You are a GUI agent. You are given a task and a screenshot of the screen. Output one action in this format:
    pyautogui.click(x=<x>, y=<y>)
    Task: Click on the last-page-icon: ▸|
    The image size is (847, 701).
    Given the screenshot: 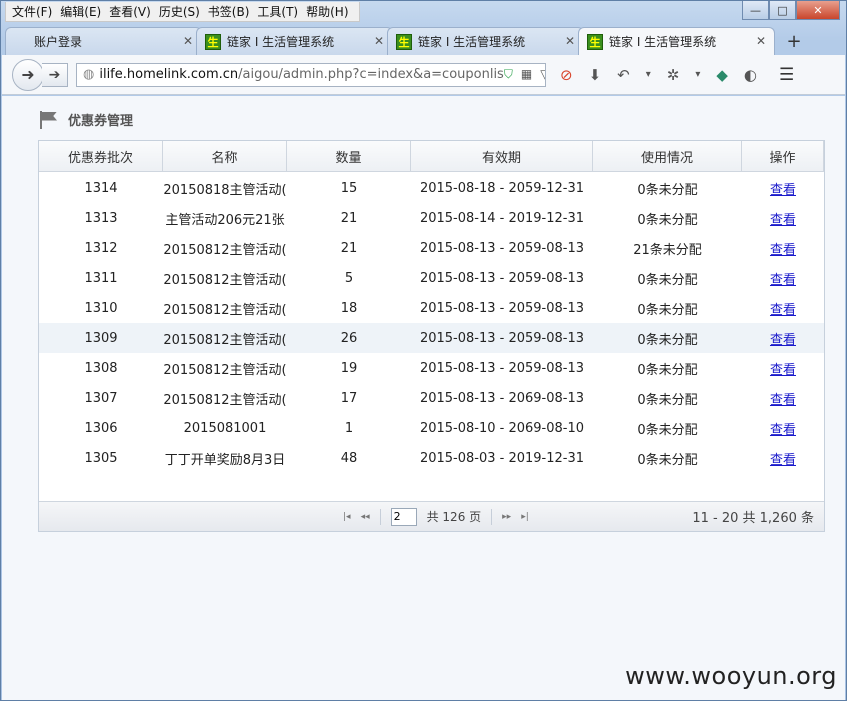 What is the action you would take?
    pyautogui.click(x=525, y=517)
    